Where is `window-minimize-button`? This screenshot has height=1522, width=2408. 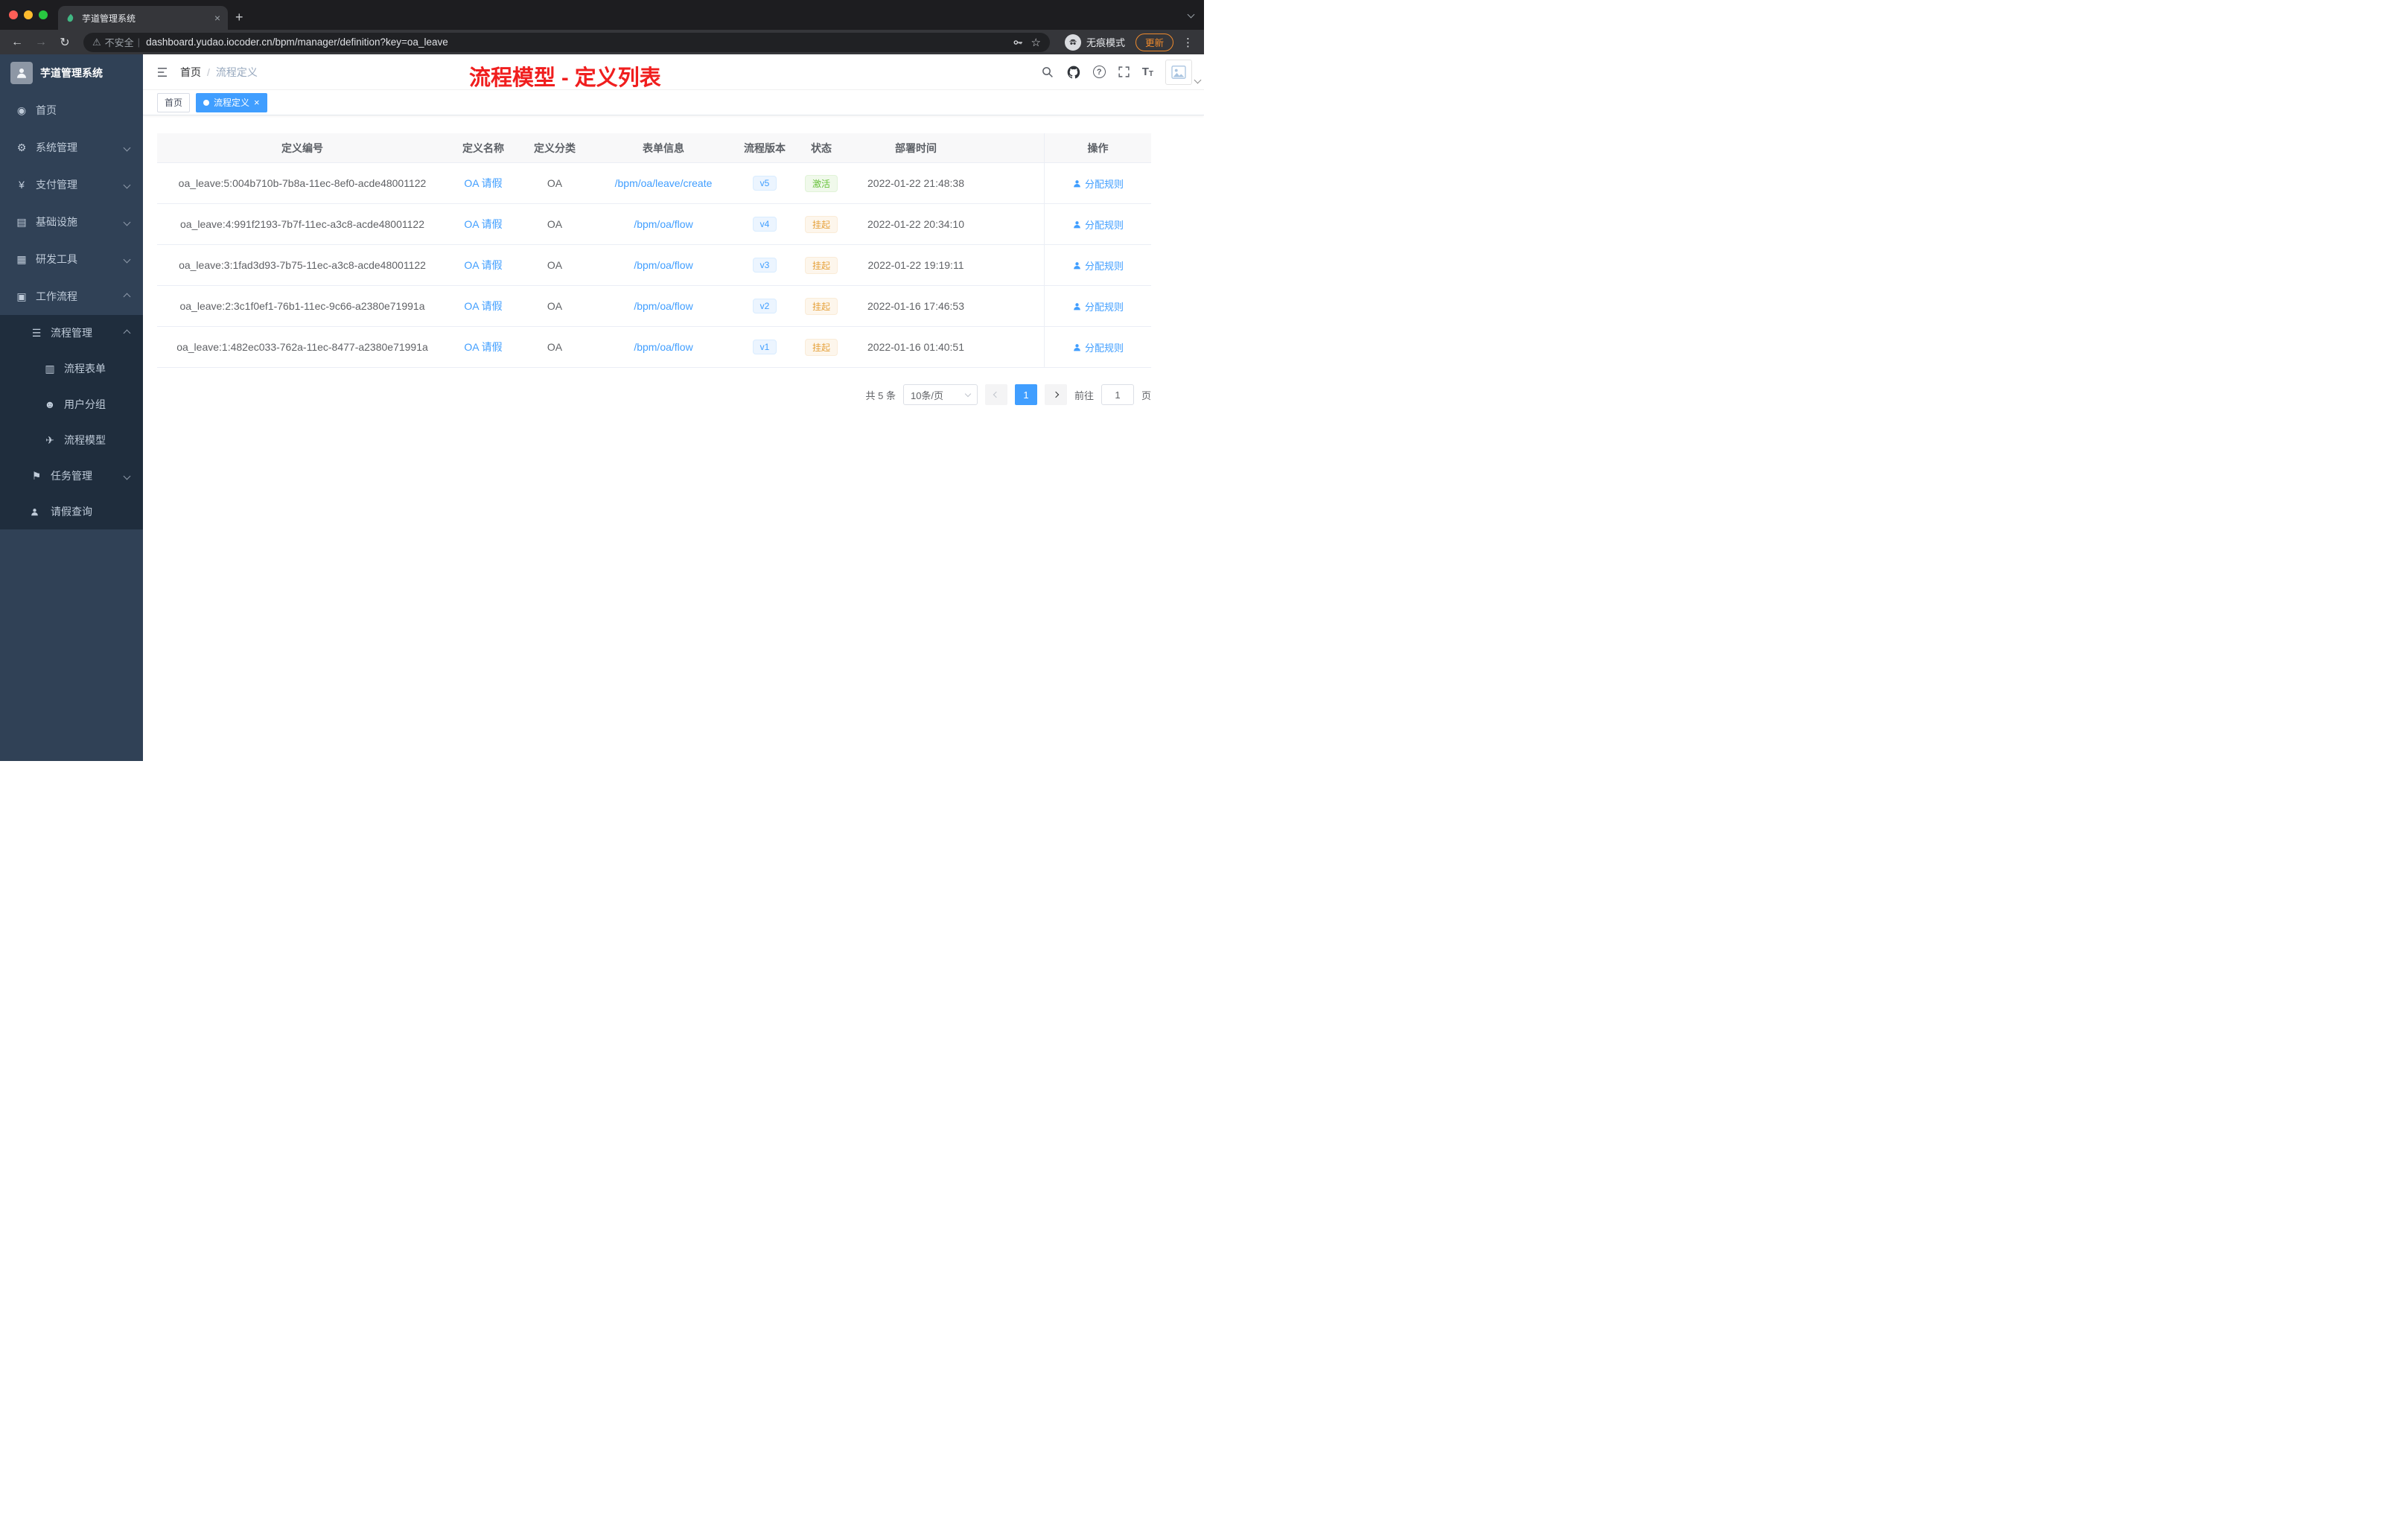 window-minimize-button is located at coordinates (28, 14).